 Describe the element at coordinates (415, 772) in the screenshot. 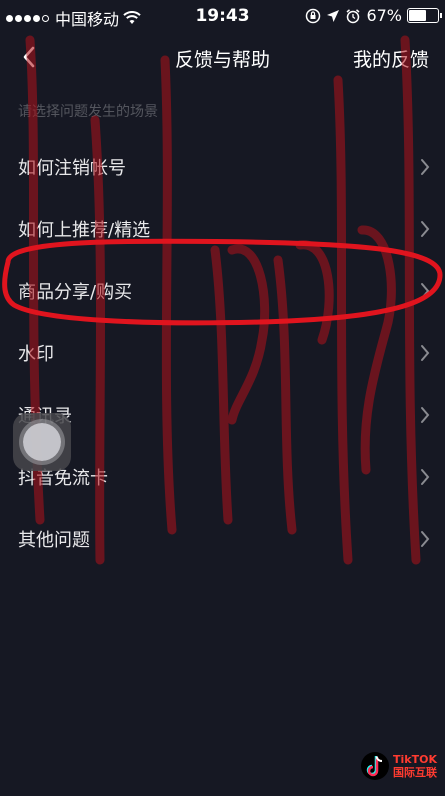

I see `watermark-line2: 国际互联` at that location.